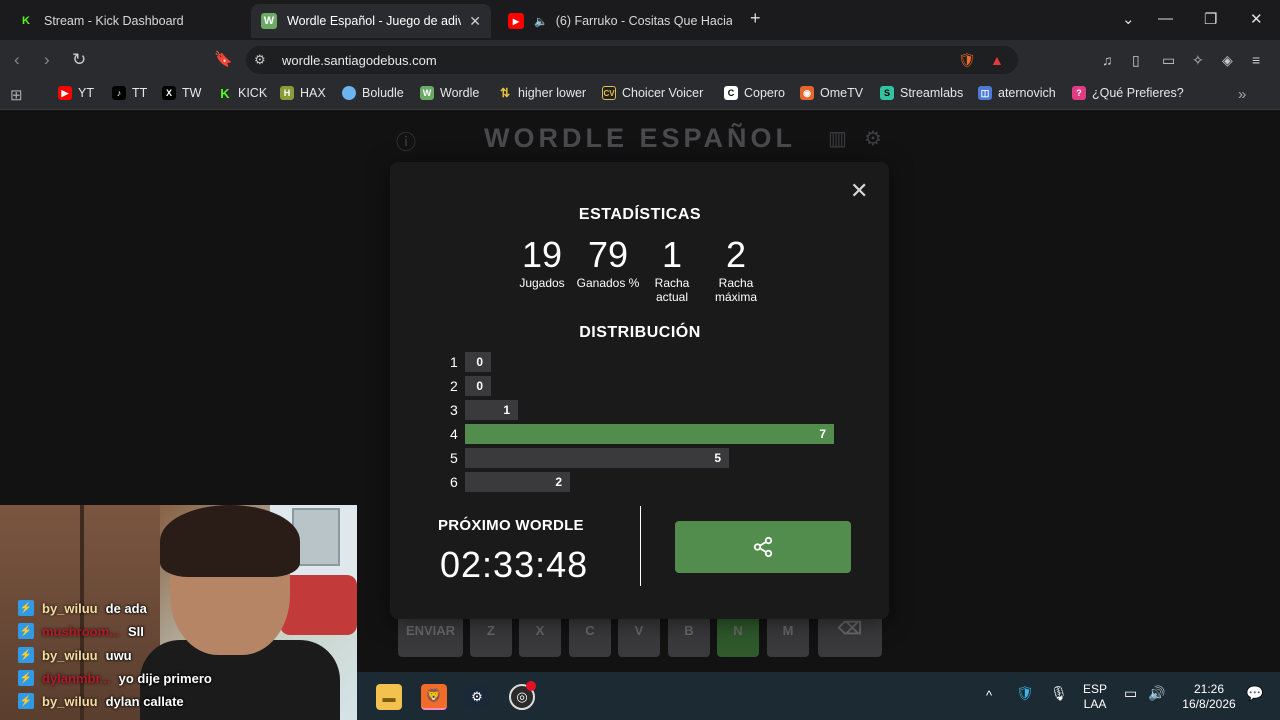 The height and width of the screenshot is (720, 1280). I want to click on key-c: C, so click(590, 635).